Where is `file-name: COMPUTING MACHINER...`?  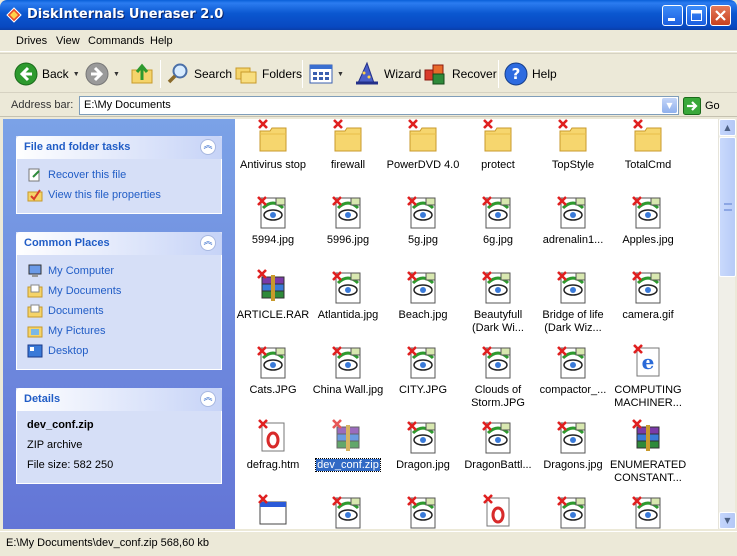
file-name: COMPUTING MACHINER... is located at coordinates (648, 397).